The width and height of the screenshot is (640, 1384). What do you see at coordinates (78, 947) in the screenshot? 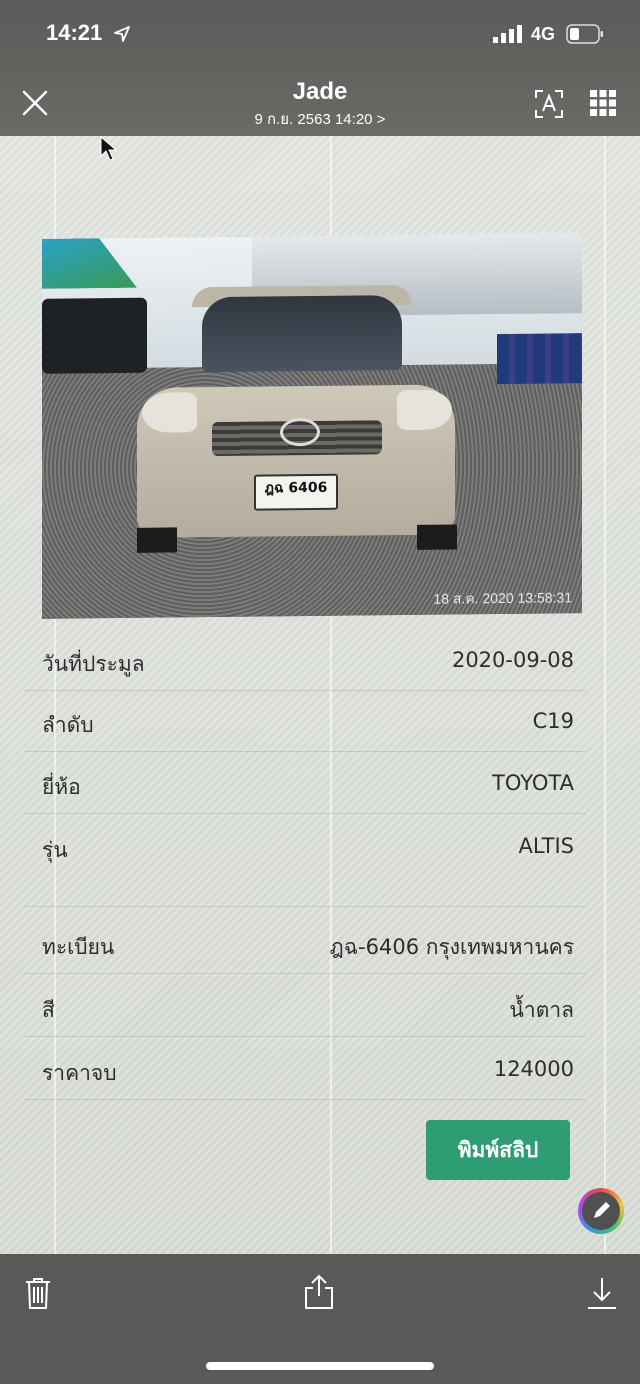
I see `detail-label: ทะเบียน` at bounding box center [78, 947].